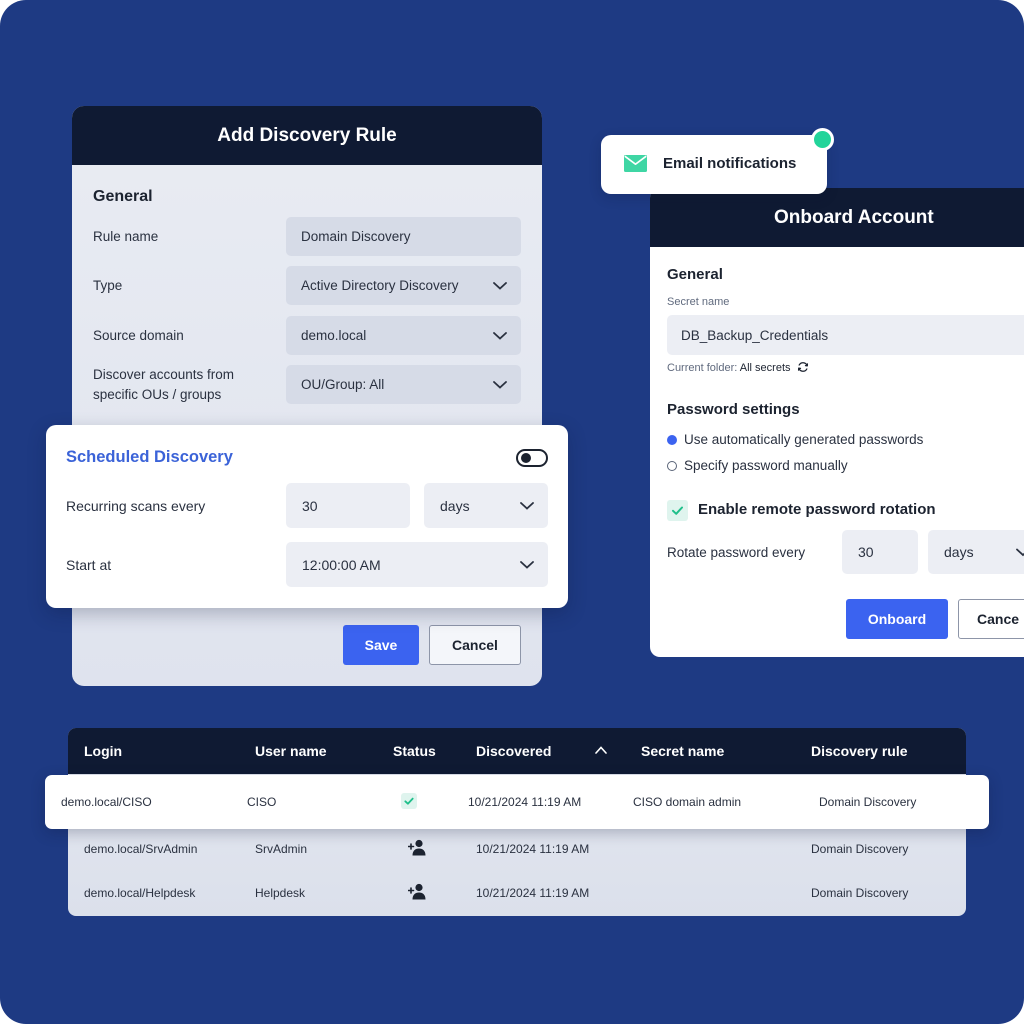  Describe the element at coordinates (822, 139) in the screenshot. I see `status-dot` at that location.